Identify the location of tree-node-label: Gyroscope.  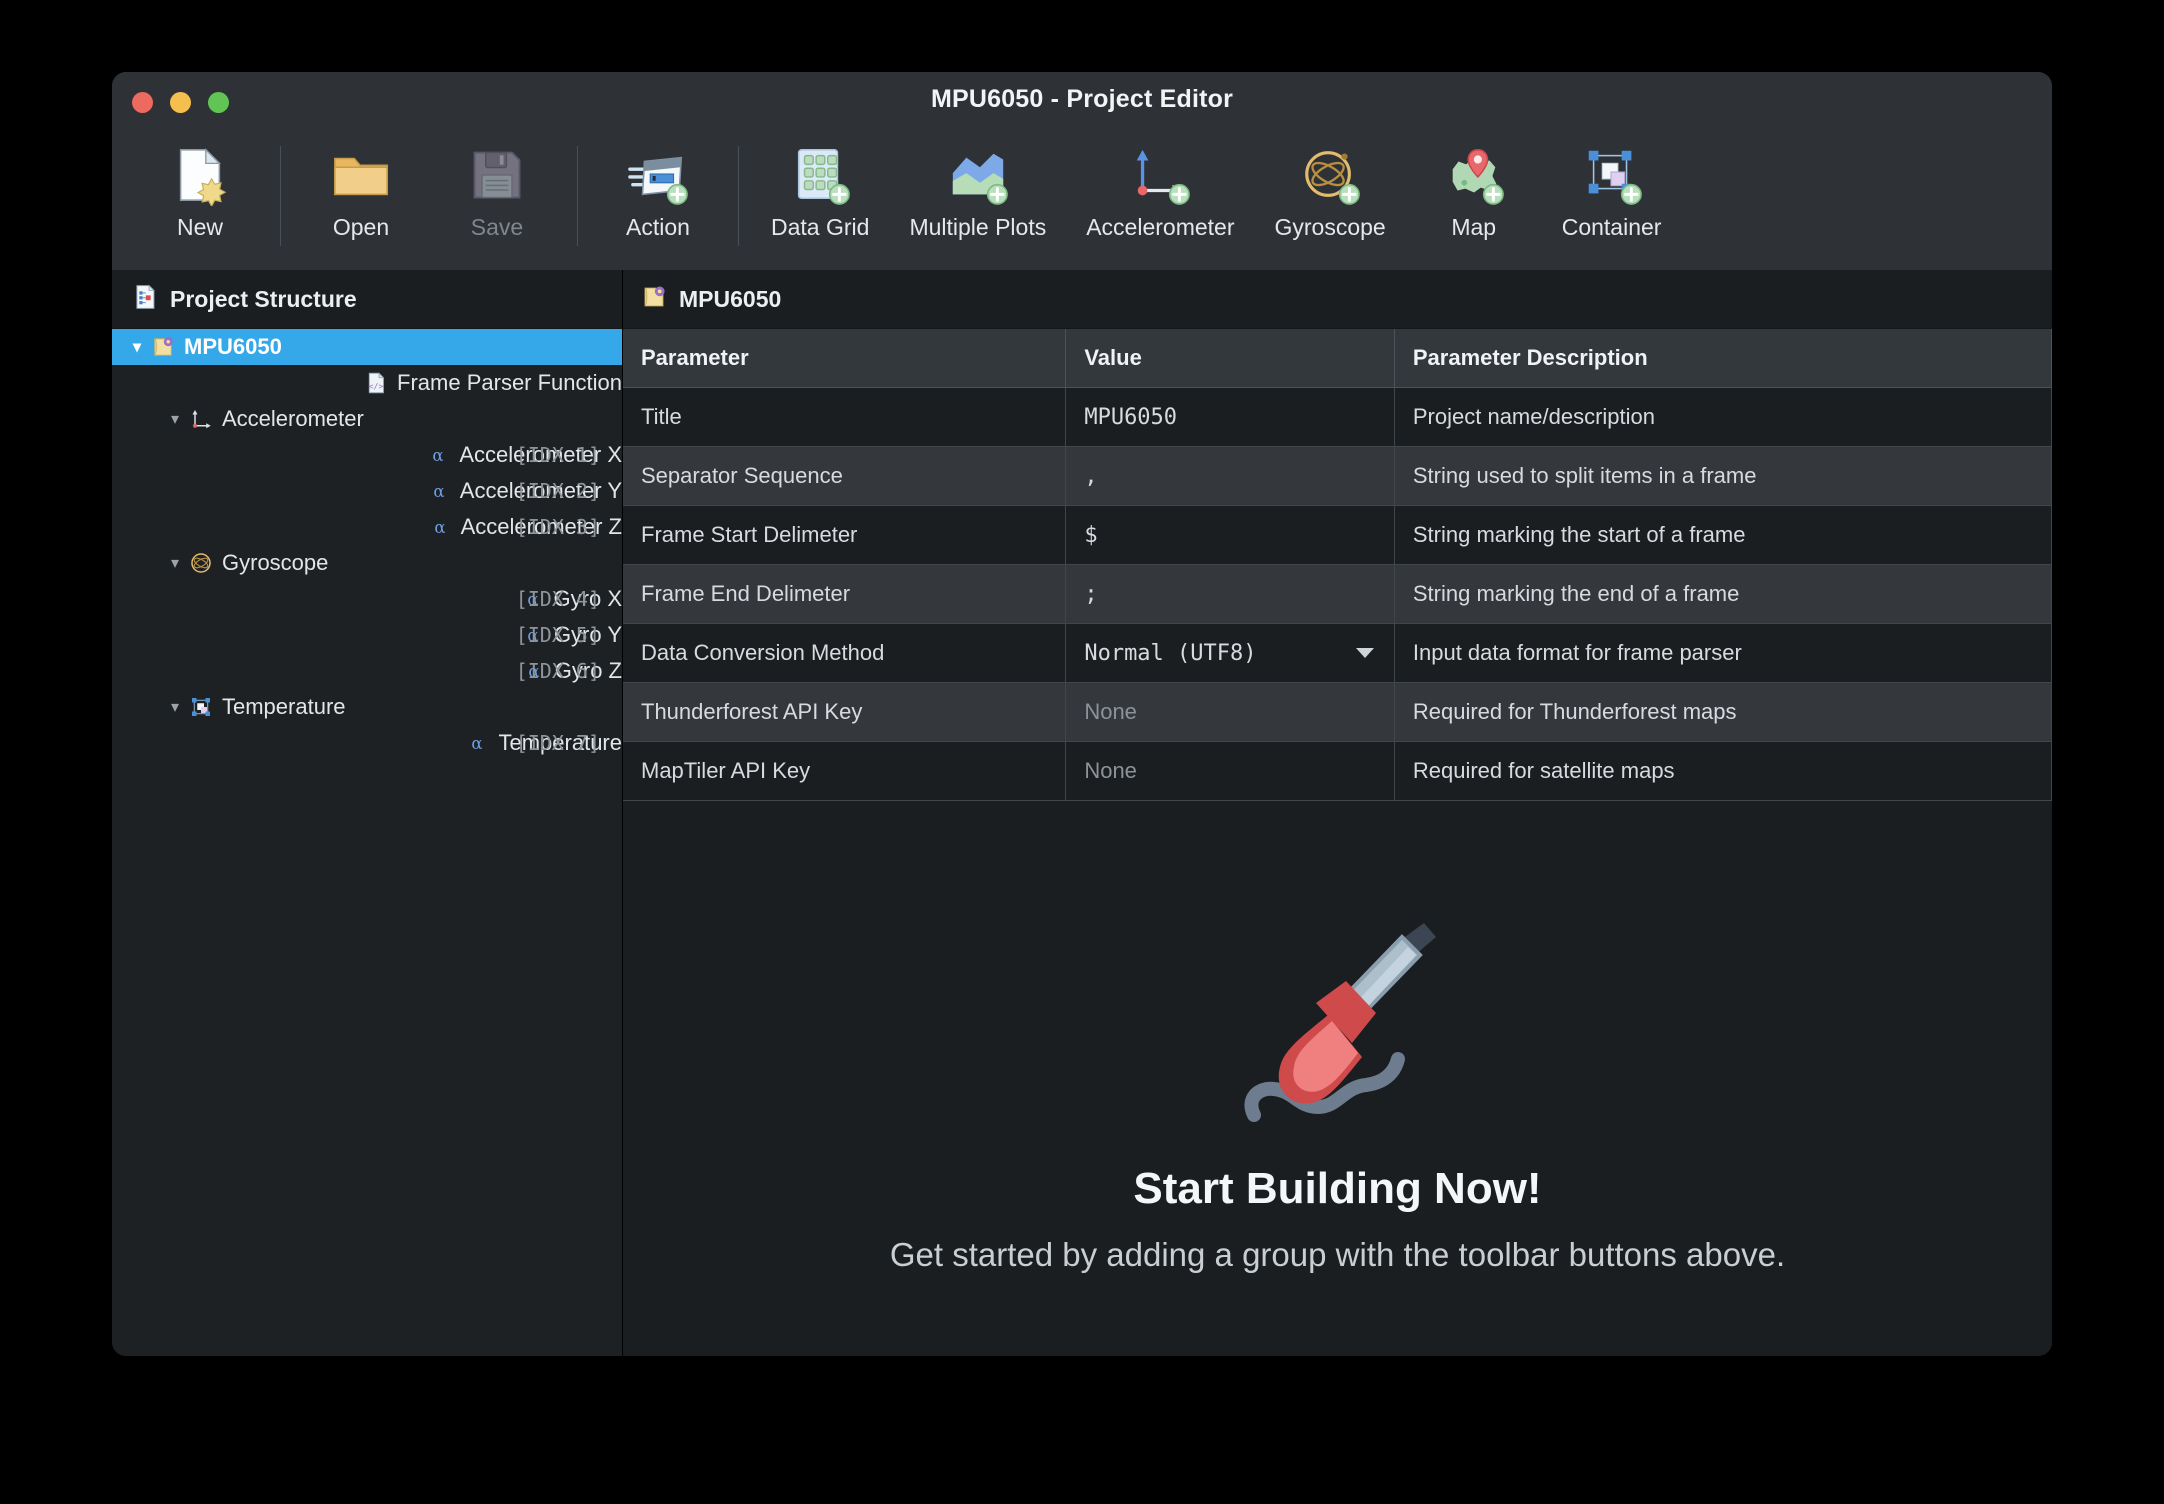
(275, 562).